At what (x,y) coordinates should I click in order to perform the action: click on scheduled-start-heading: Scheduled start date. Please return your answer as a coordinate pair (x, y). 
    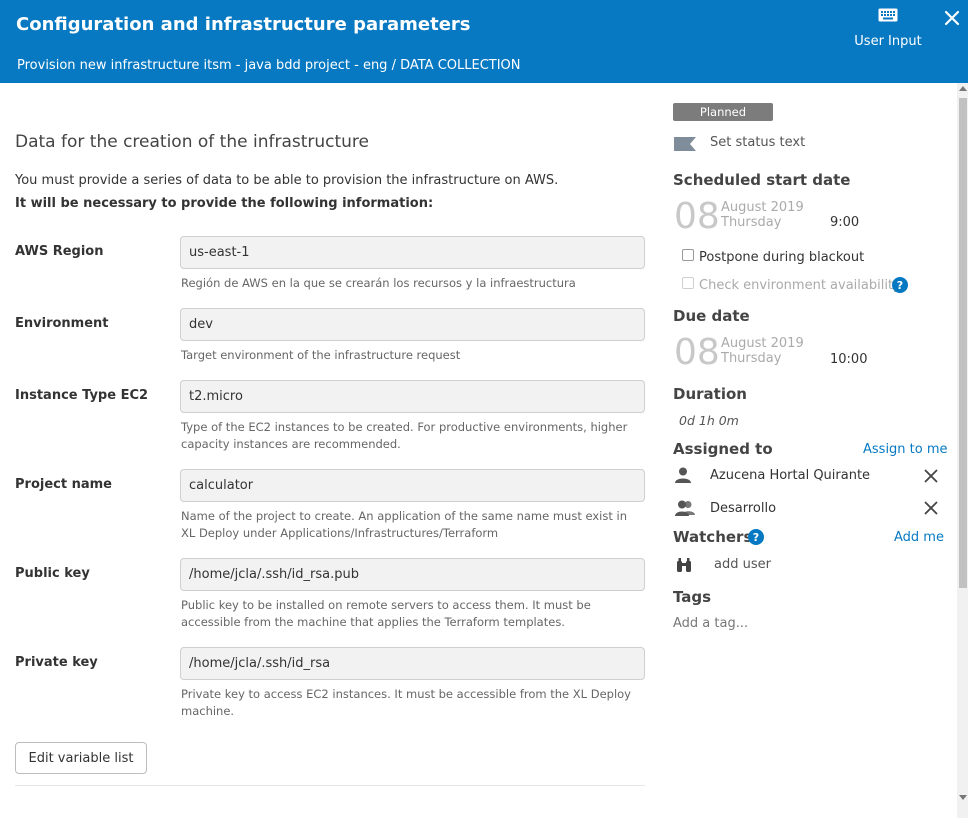
    Looking at the image, I should click on (762, 180).